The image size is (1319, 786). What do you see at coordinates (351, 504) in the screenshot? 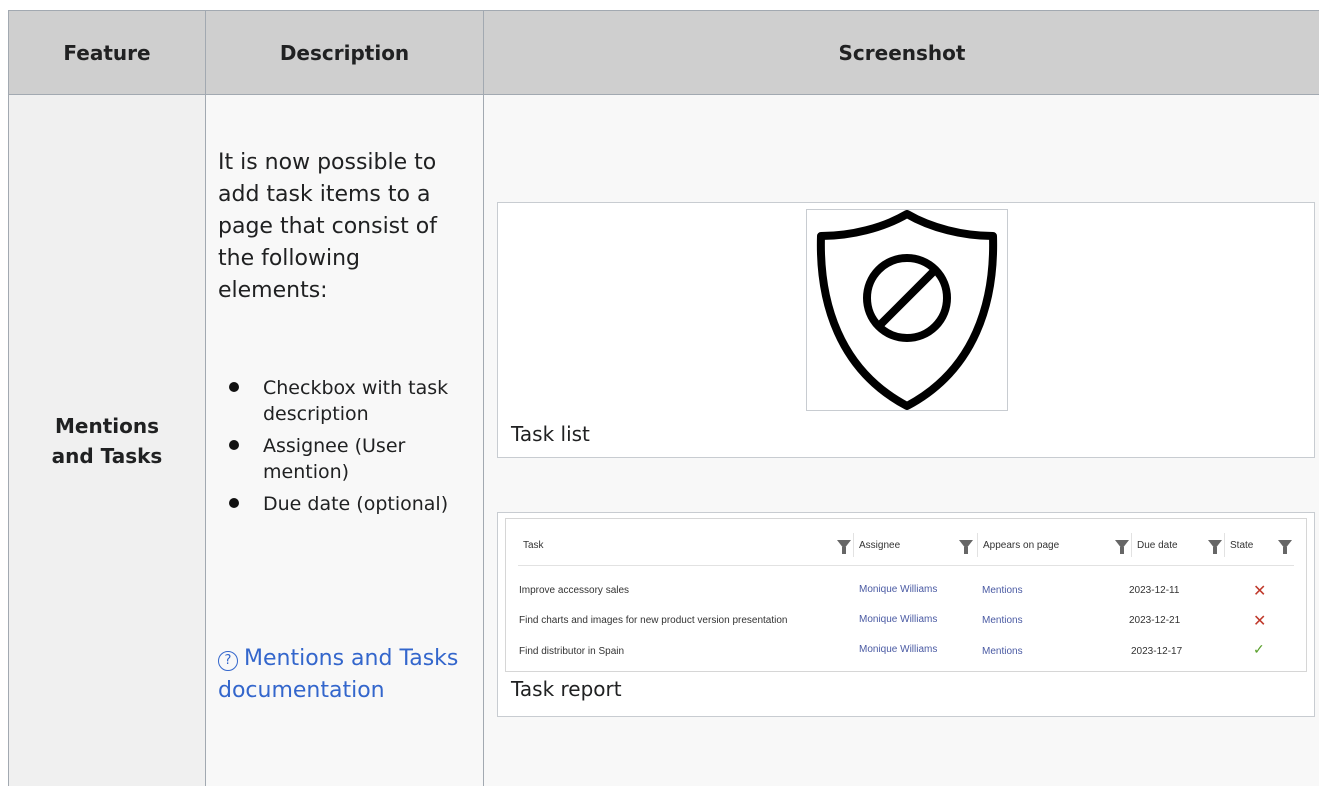
I see `list-item: Due date (optional)` at bounding box center [351, 504].